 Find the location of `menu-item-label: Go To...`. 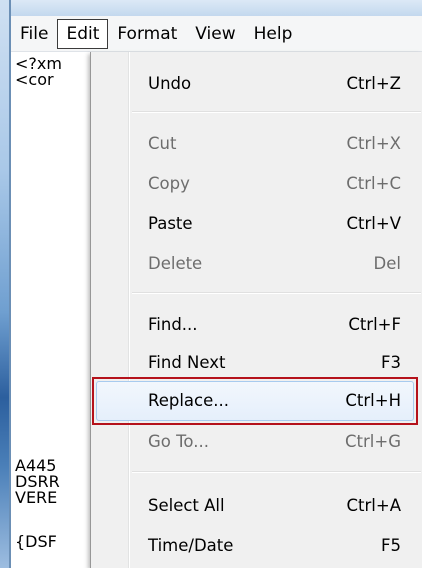

menu-item-label: Go To... is located at coordinates (178, 441).